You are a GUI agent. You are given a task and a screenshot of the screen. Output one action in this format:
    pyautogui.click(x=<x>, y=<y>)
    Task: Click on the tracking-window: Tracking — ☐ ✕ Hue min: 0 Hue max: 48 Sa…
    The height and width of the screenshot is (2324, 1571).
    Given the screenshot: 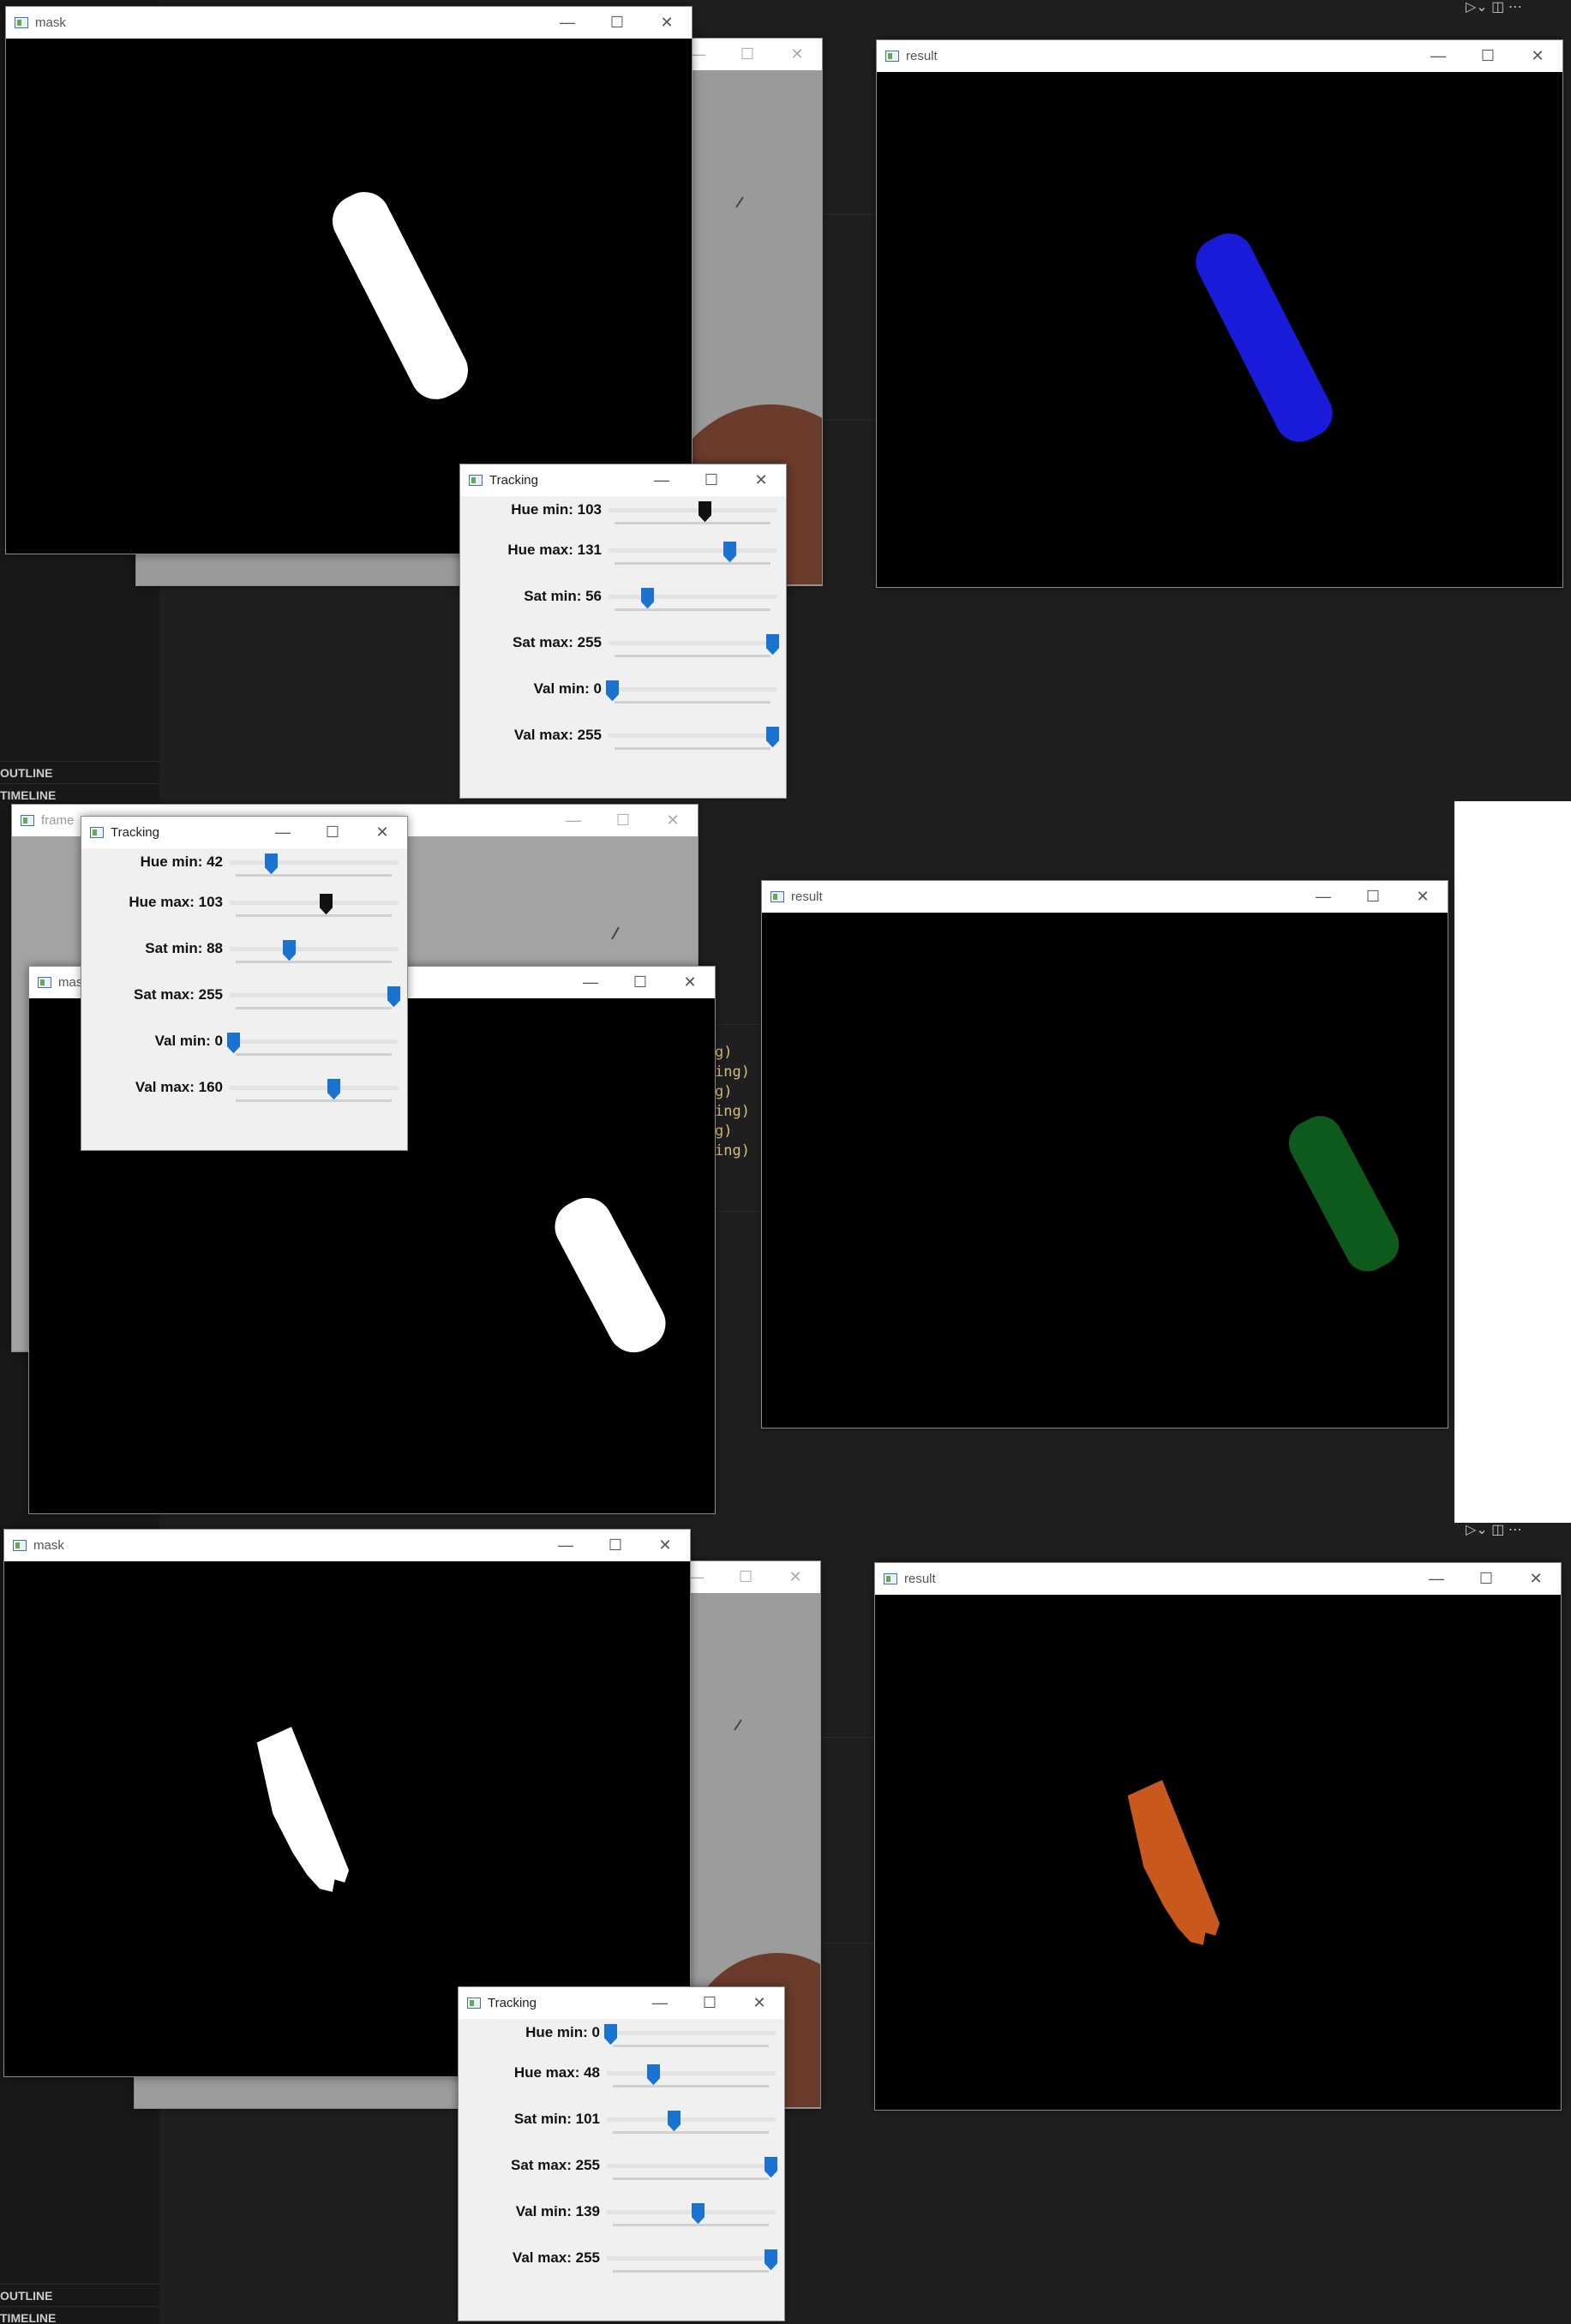 What is the action you would take?
    pyautogui.click(x=621, y=2153)
    